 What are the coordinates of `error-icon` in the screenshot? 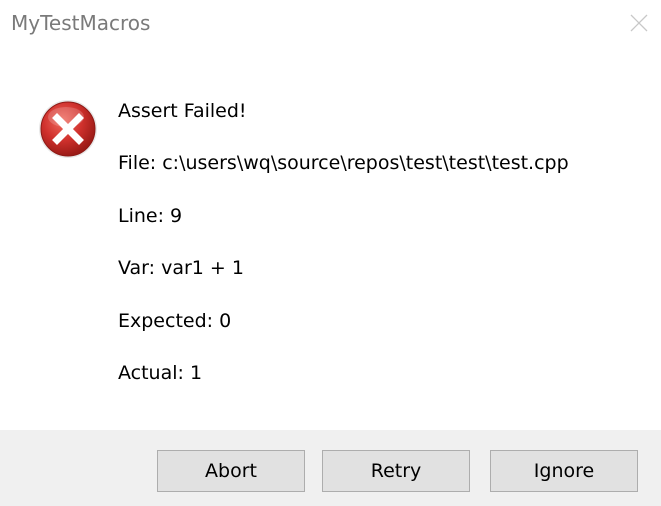 It's located at (68, 129).